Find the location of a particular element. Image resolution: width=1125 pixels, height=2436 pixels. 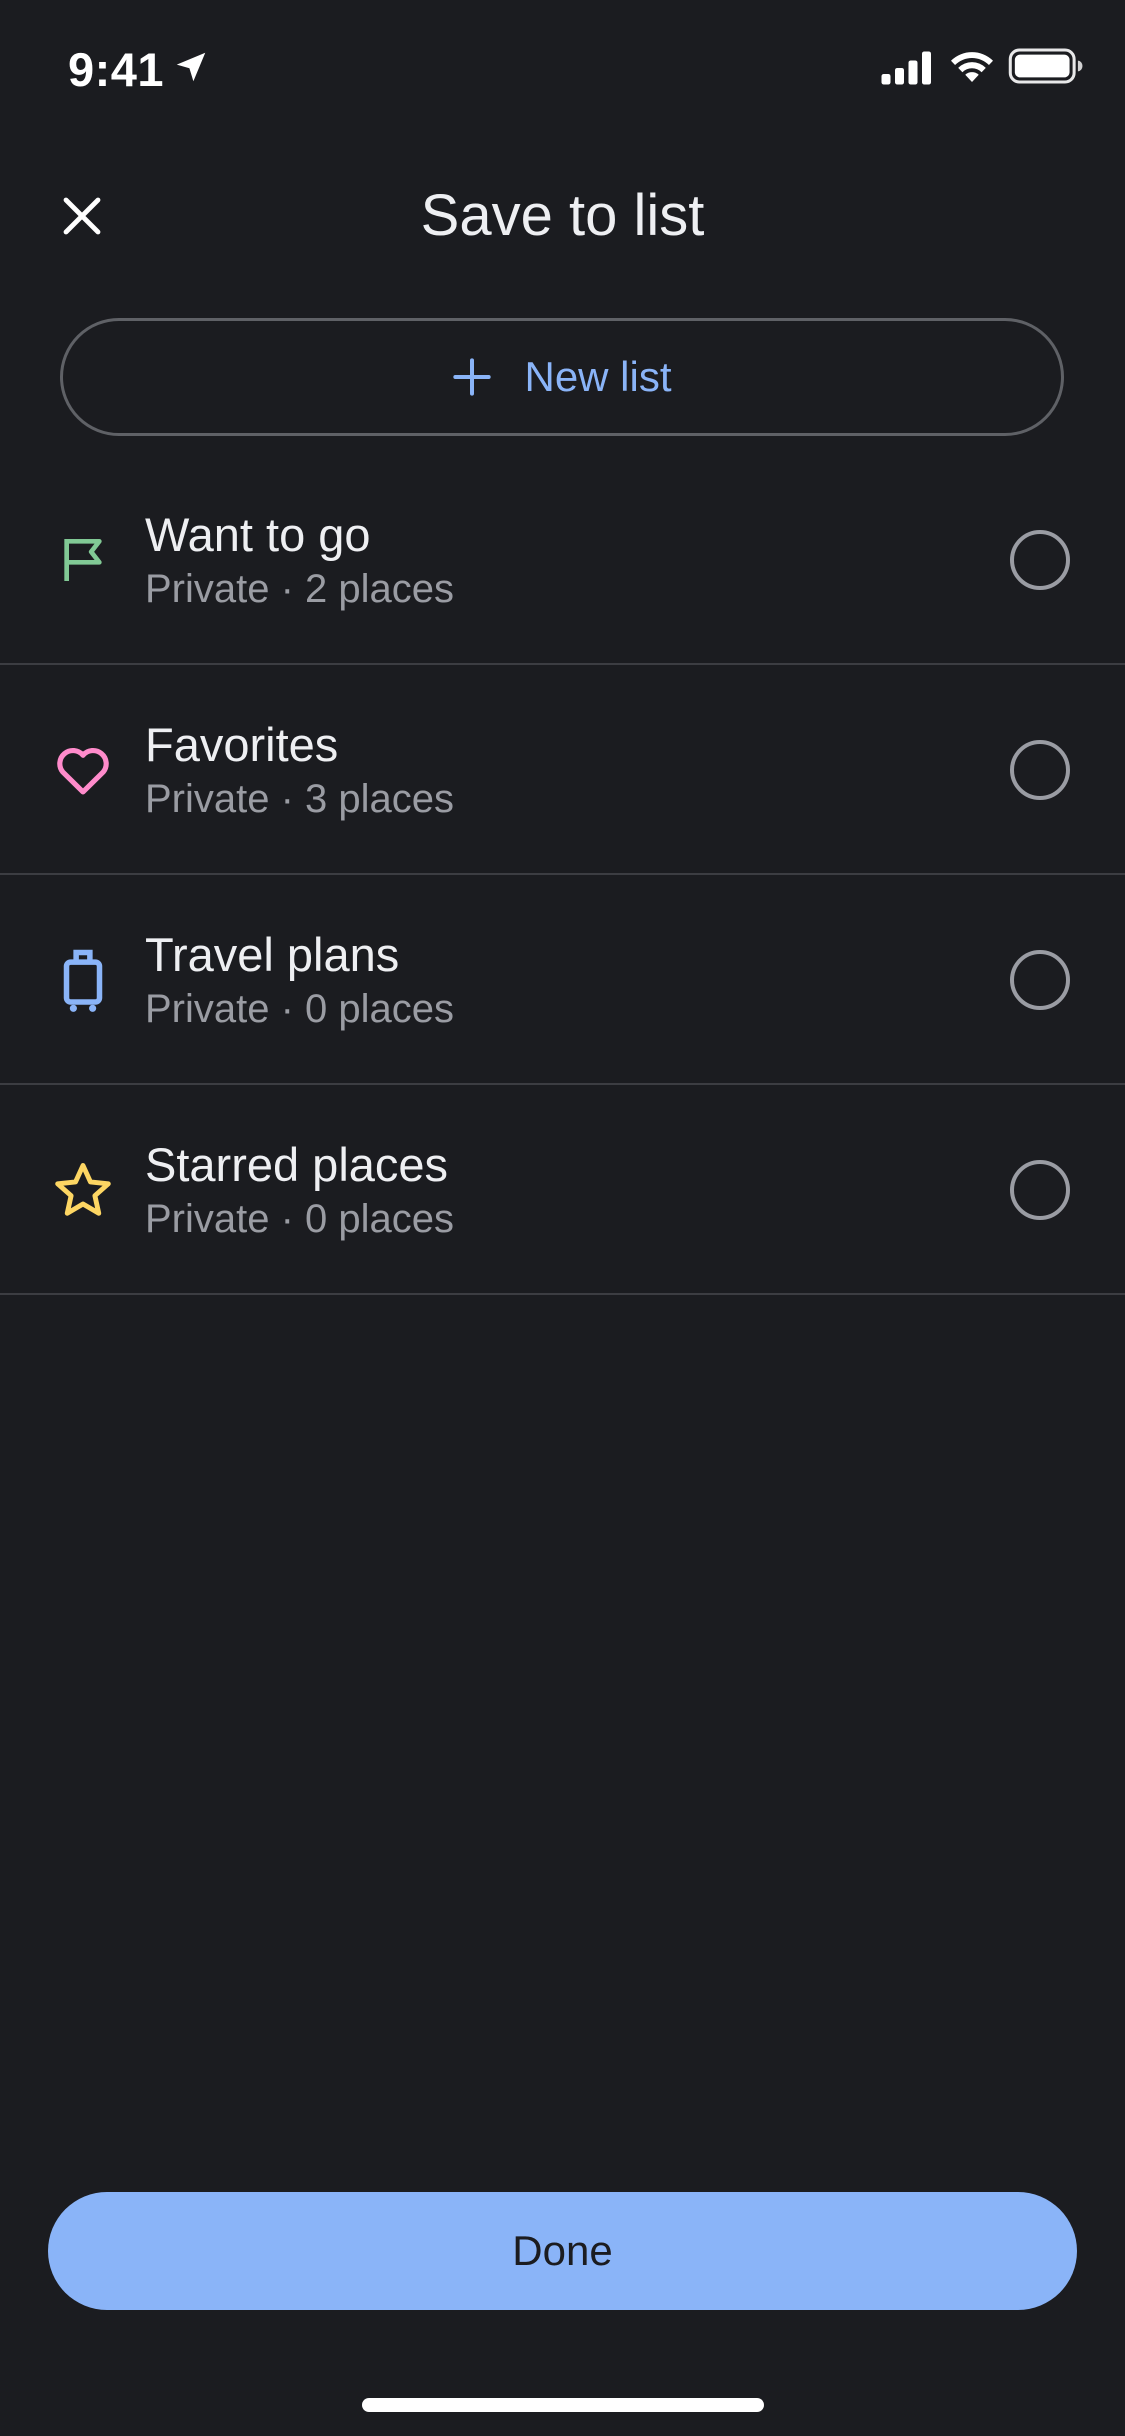

list-item-starred-places: Starred places Private · 0 places is located at coordinates (562, 1190).